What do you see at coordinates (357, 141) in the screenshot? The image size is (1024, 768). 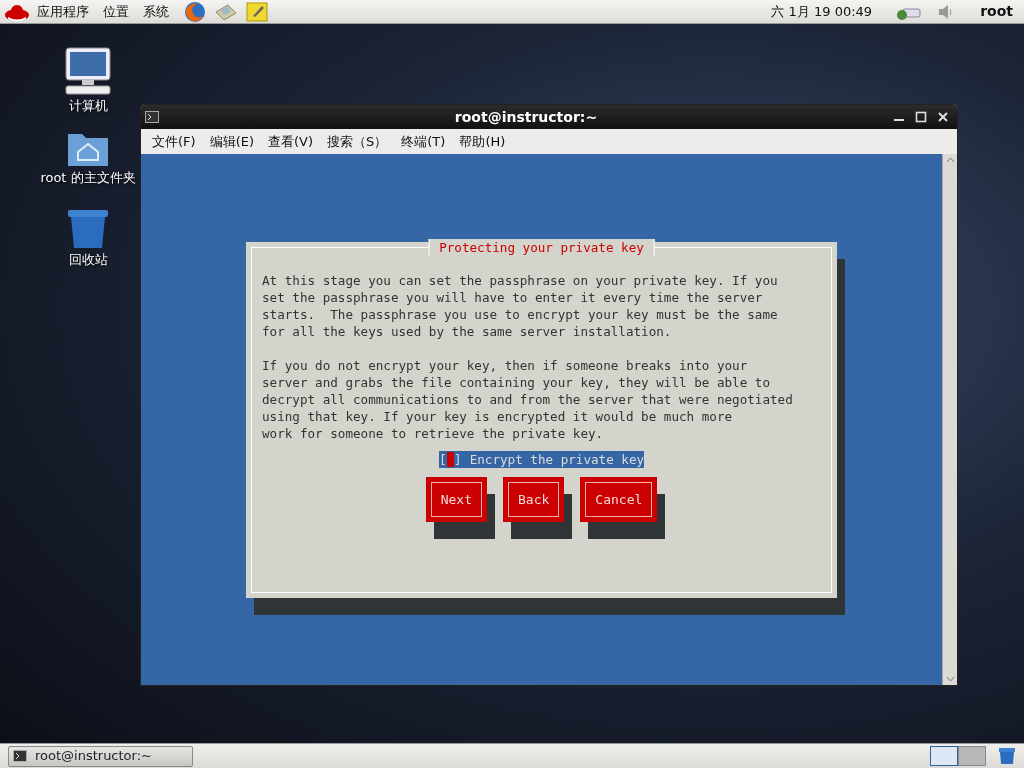 I see `menu-item: 搜索（S）` at bounding box center [357, 141].